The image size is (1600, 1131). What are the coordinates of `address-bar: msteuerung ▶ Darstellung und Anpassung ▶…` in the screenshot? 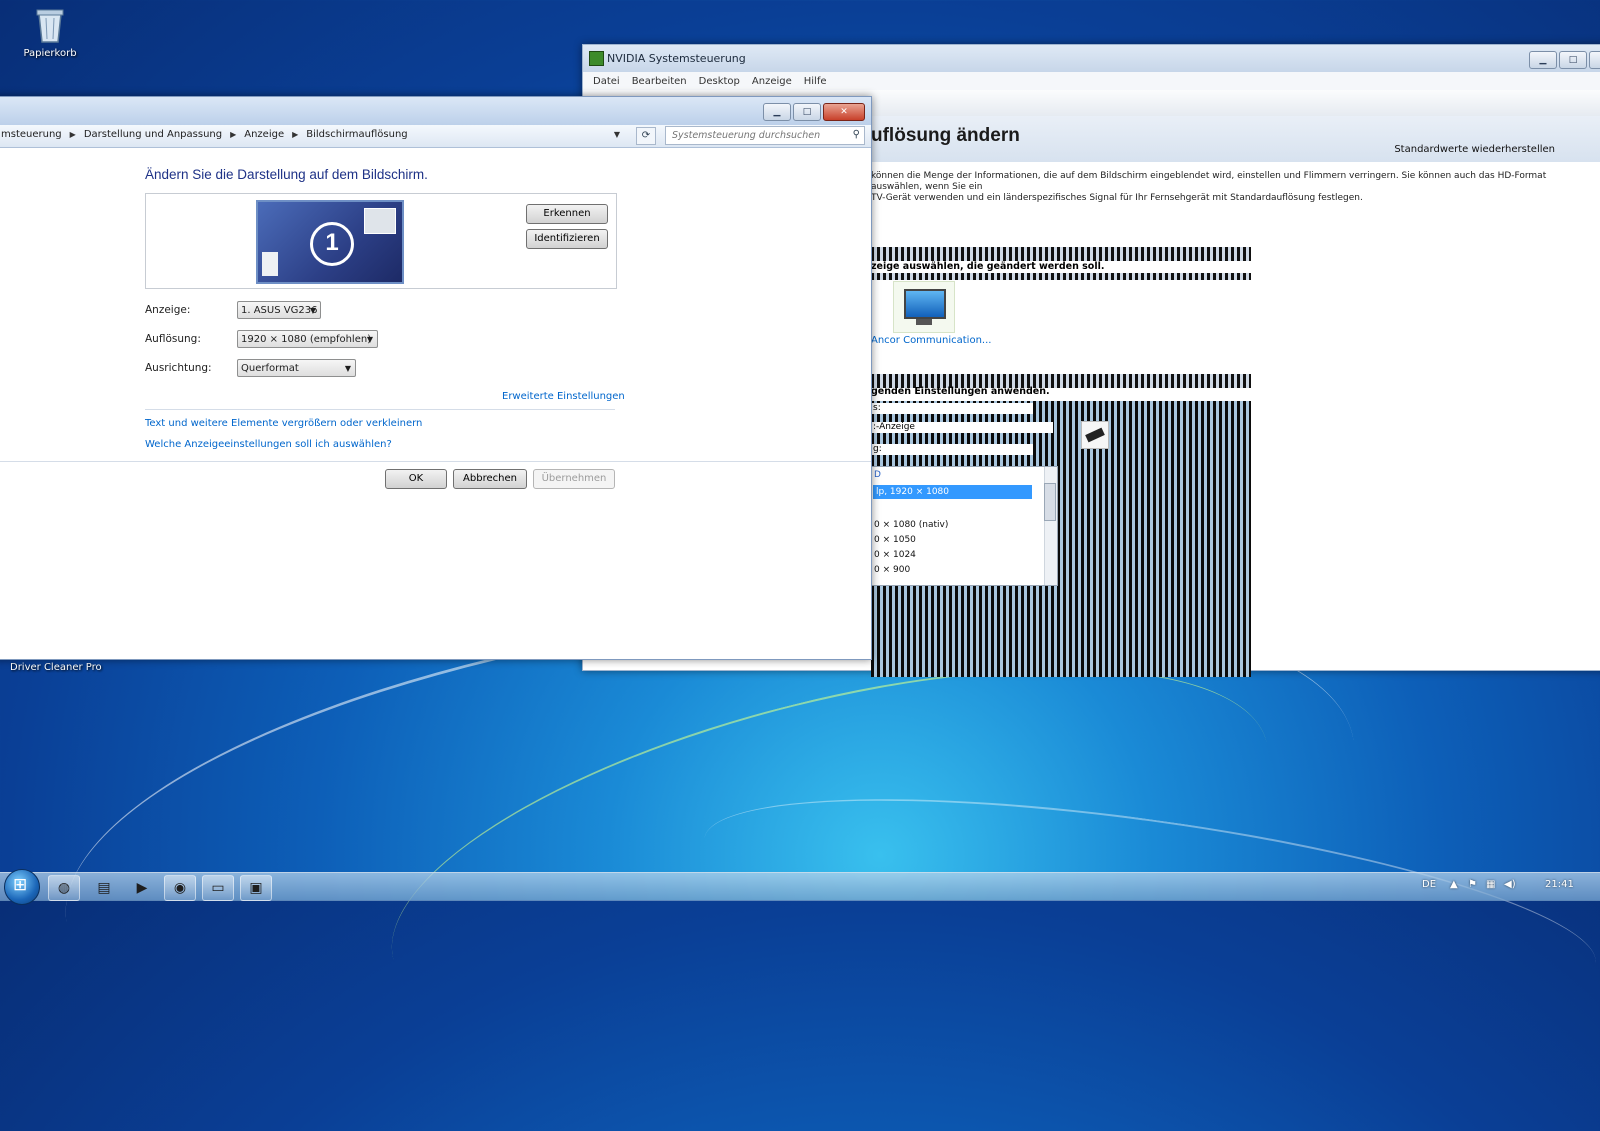 It's located at (435, 136).